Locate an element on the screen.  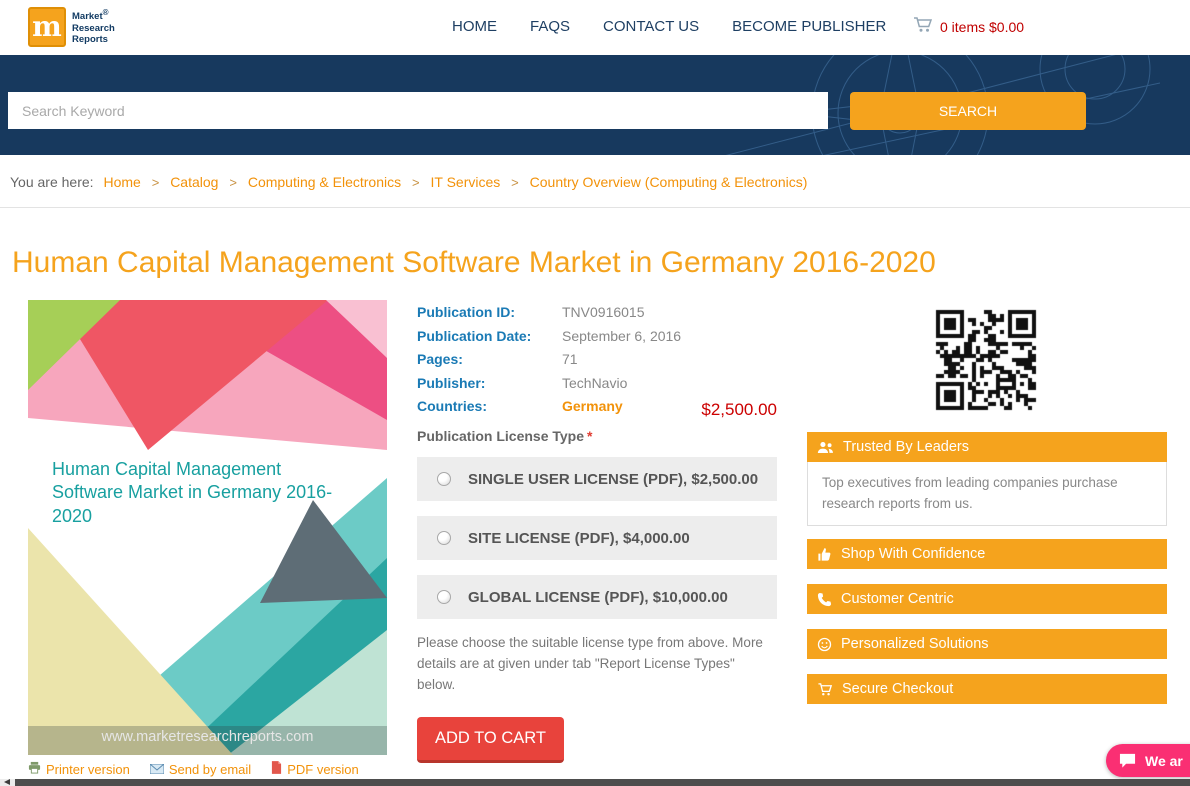
detail-row-publication-id: Publication ID: TNV0916015 is located at coordinates (597, 312).